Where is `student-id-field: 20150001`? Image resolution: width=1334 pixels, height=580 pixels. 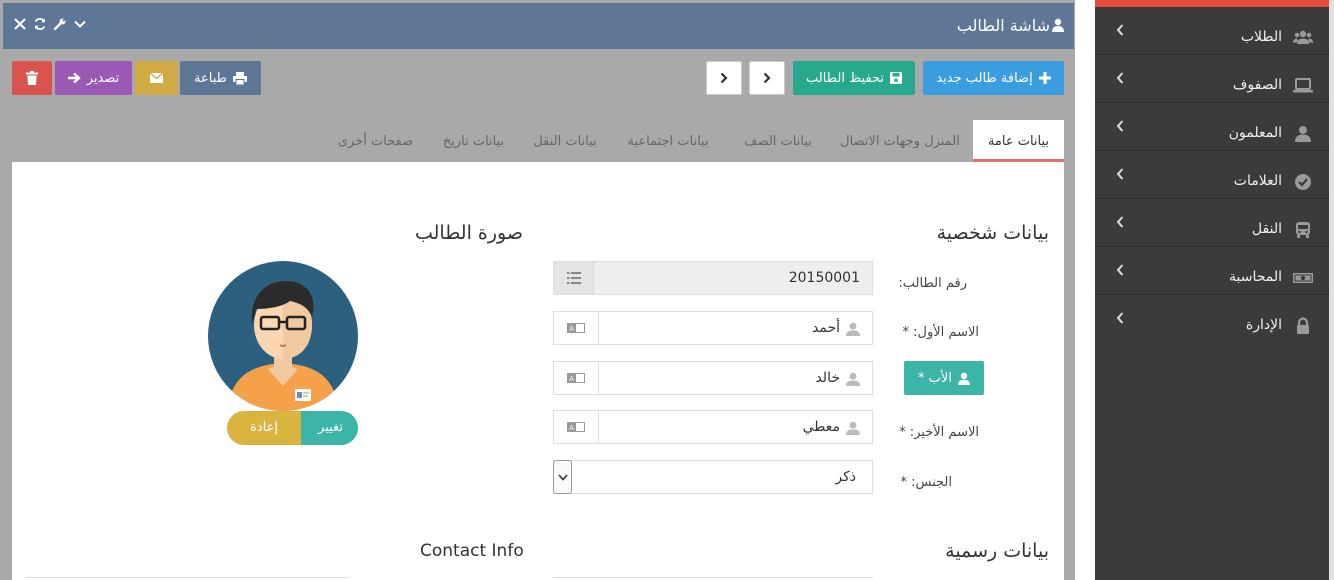
student-id-field: 20150001 is located at coordinates (713, 278).